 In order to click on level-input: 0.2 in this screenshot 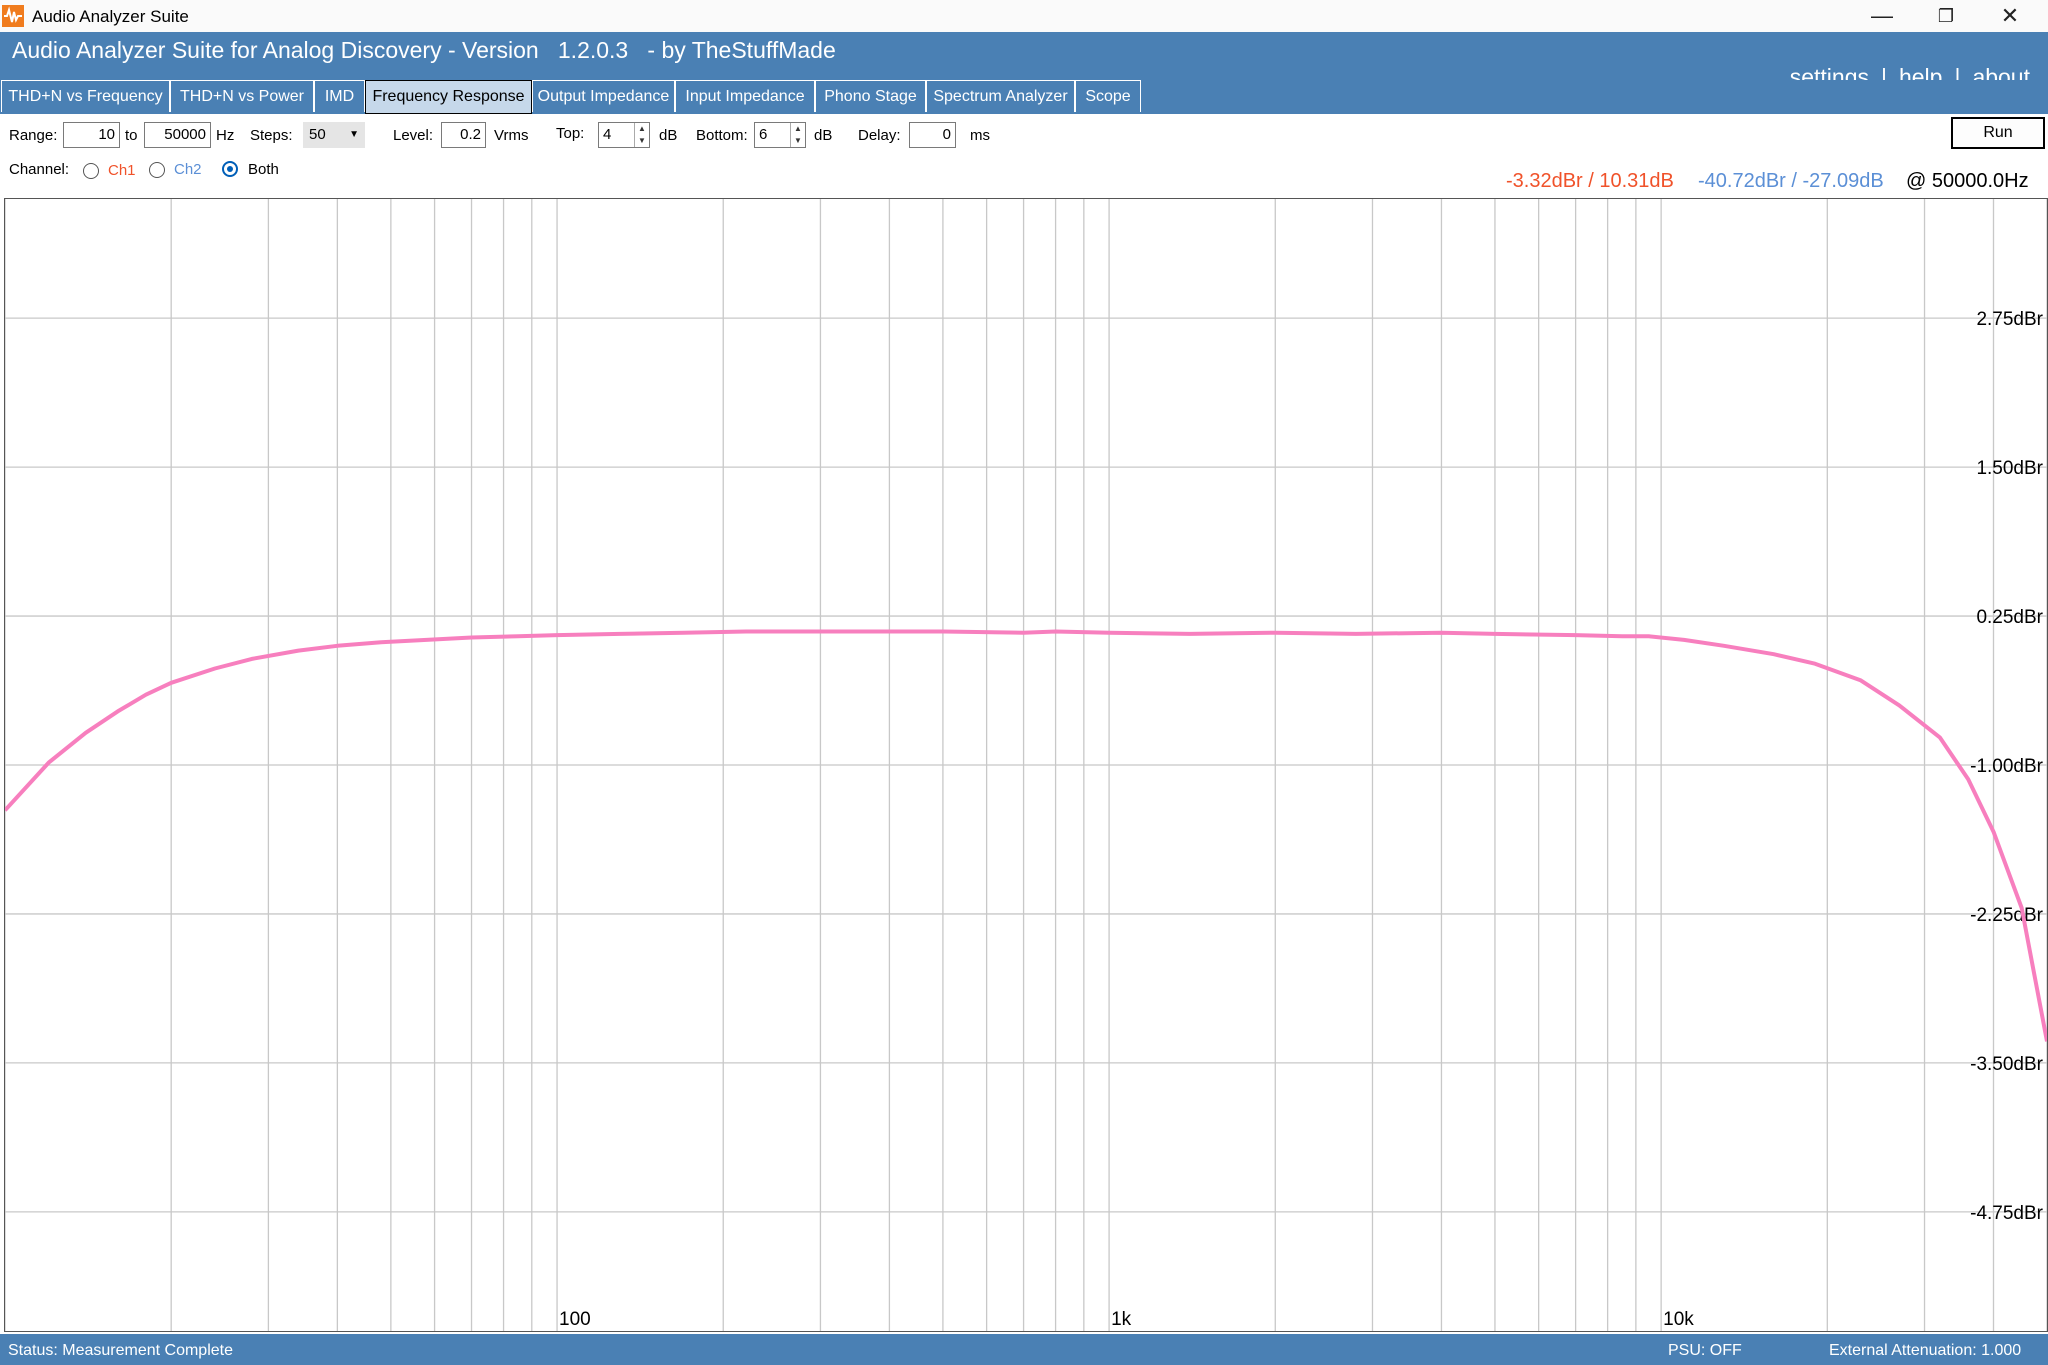, I will do `click(463, 135)`.